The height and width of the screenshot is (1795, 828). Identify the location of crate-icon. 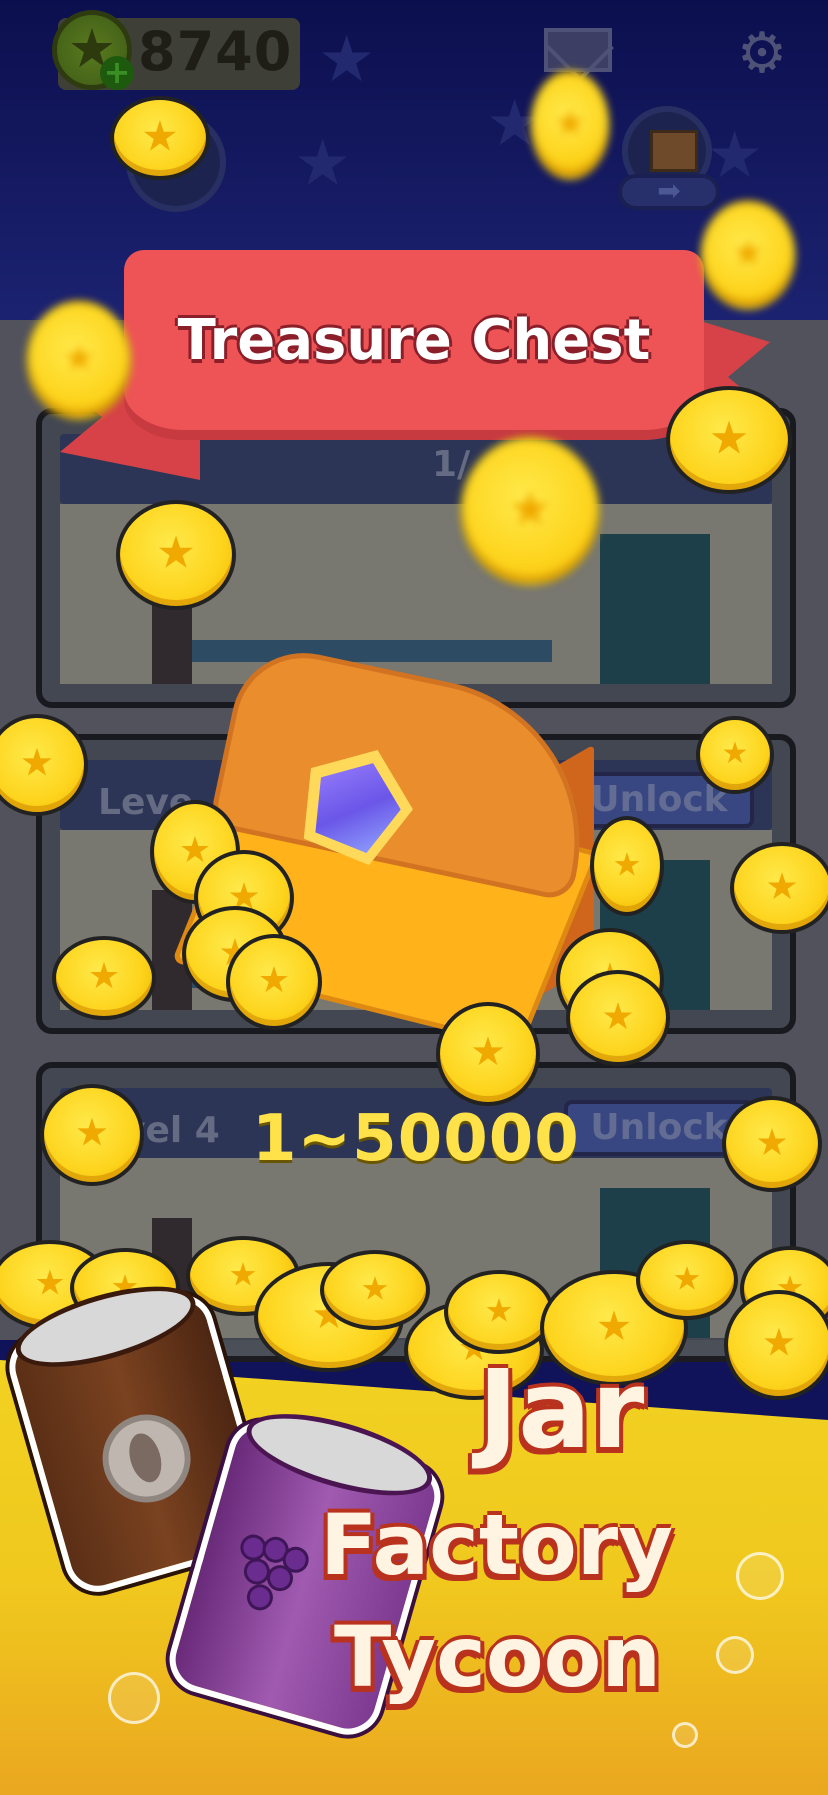
(674, 151).